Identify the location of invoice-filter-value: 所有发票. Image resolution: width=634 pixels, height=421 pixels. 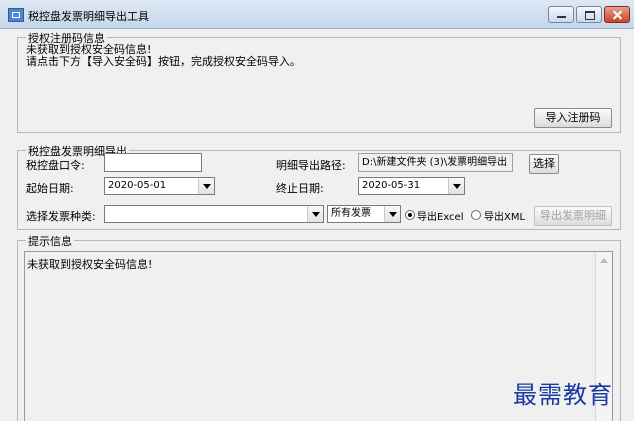
(351, 213).